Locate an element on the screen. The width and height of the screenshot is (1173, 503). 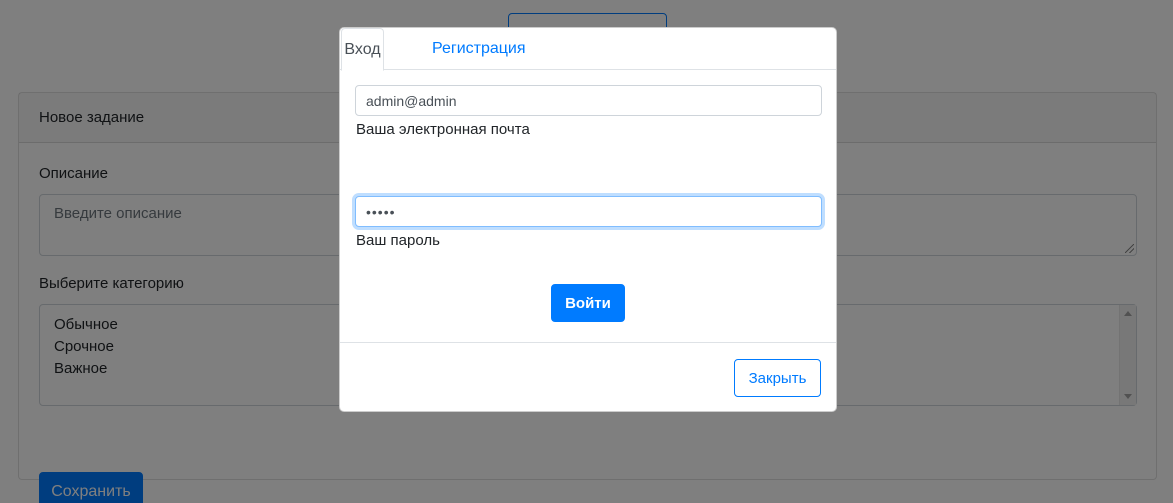
modal-footer: Закрыть is located at coordinates (588, 377).